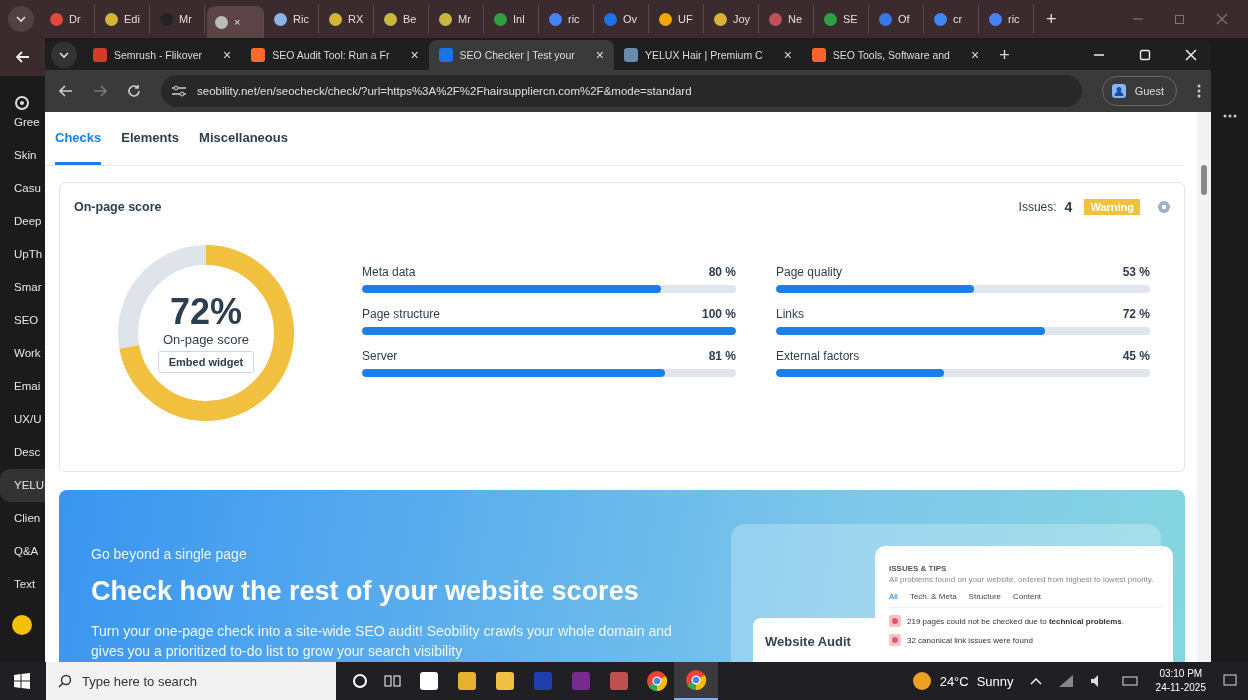 The image size is (1248, 700). What do you see at coordinates (1181, 674) in the screenshot?
I see `clock-time: 03:10 PM` at bounding box center [1181, 674].